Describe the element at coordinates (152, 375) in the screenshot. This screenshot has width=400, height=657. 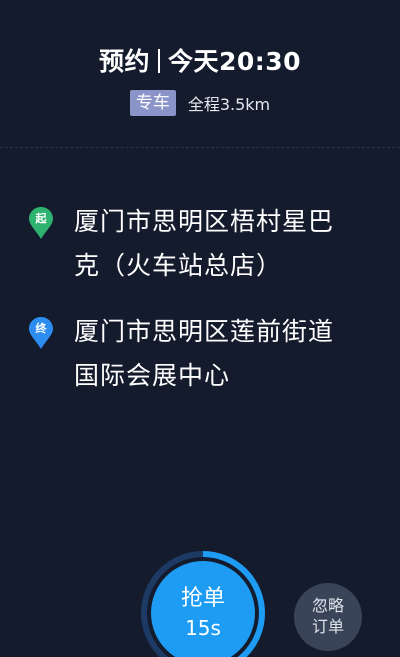
I see `dropoff-address-line2: 国际会展中心` at that location.